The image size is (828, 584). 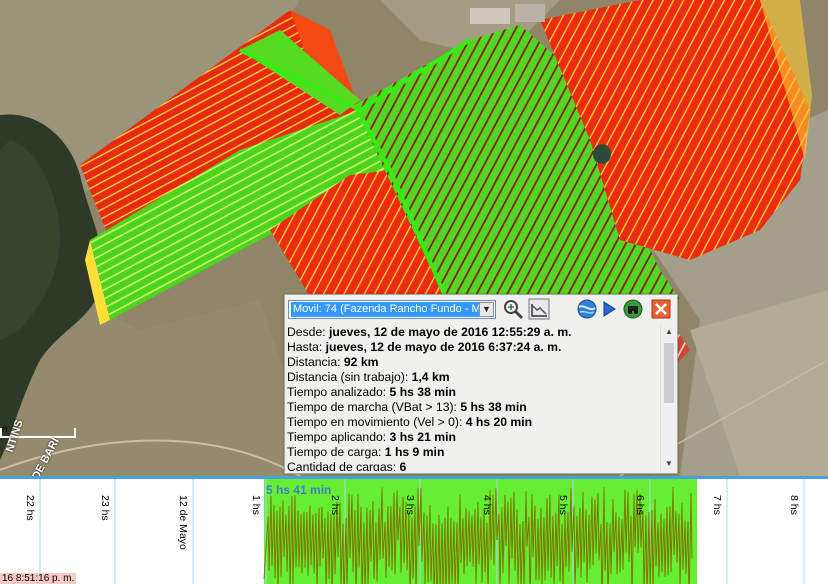 What do you see at coordinates (256, 505) in the screenshot?
I see `timeline-tick-label: 1 hs` at bounding box center [256, 505].